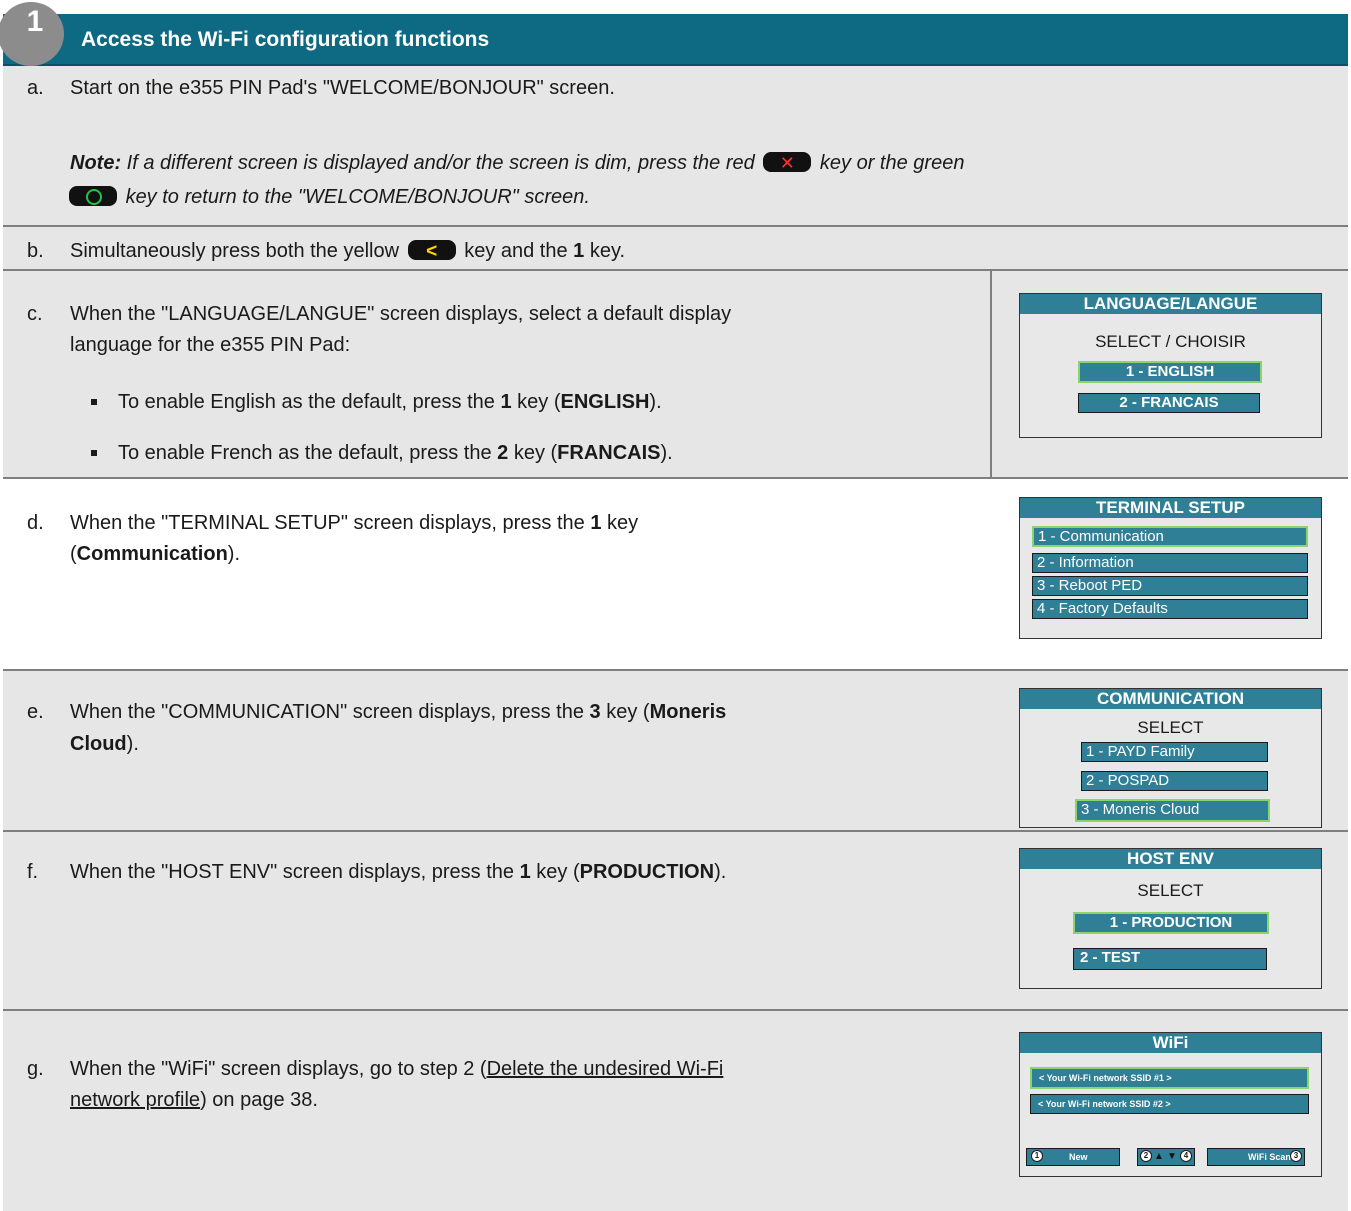 The height and width of the screenshot is (1211, 1351). Describe the element at coordinates (596, 523) in the screenshot. I see `step-d-key: 1` at that location.